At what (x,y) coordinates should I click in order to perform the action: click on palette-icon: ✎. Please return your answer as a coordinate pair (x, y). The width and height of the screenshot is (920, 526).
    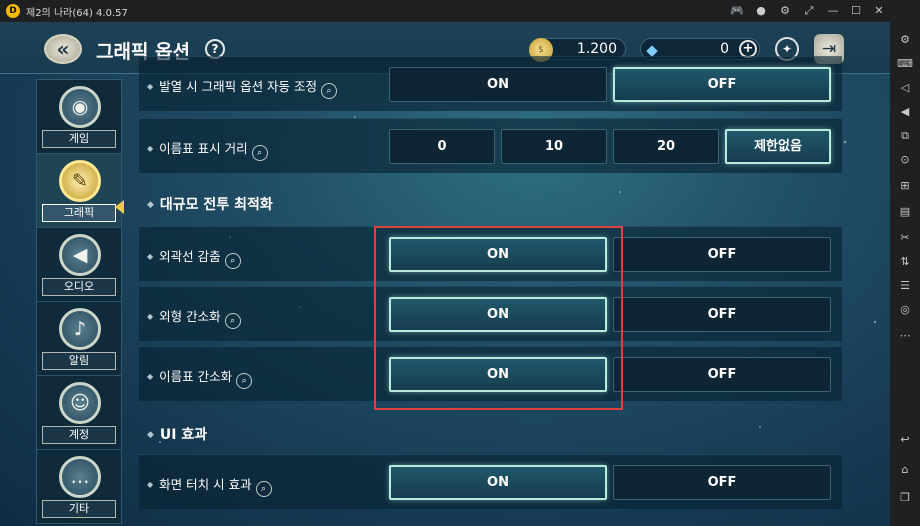
    Looking at the image, I should click on (80, 181).